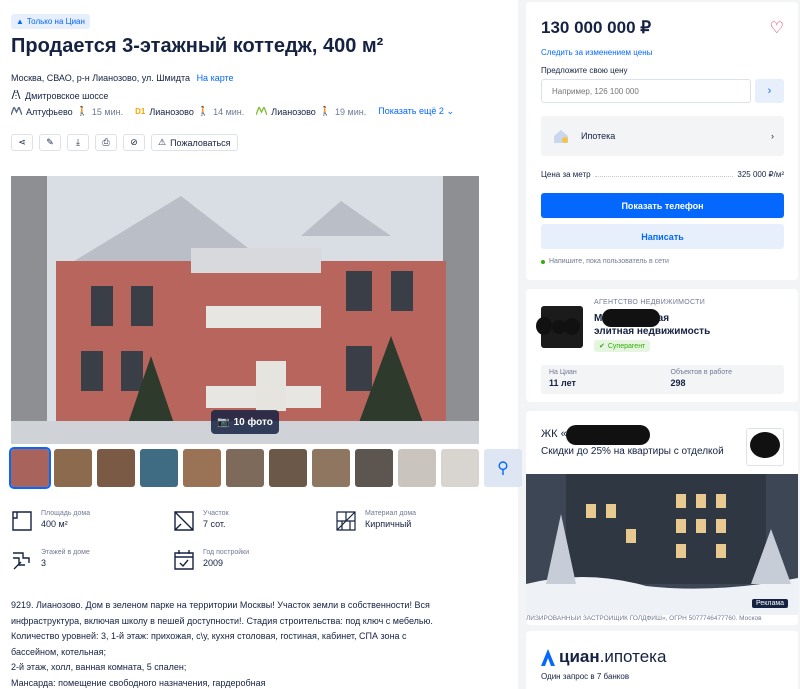  Describe the element at coordinates (602, 346) in the screenshot. I see `check-icon: ✔` at that location.